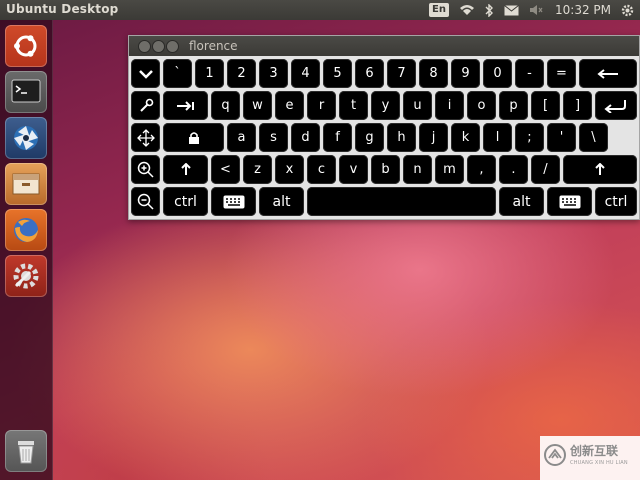 Image resolution: width=640 pixels, height=480 pixels. I want to click on launcher, so click(26, 250).